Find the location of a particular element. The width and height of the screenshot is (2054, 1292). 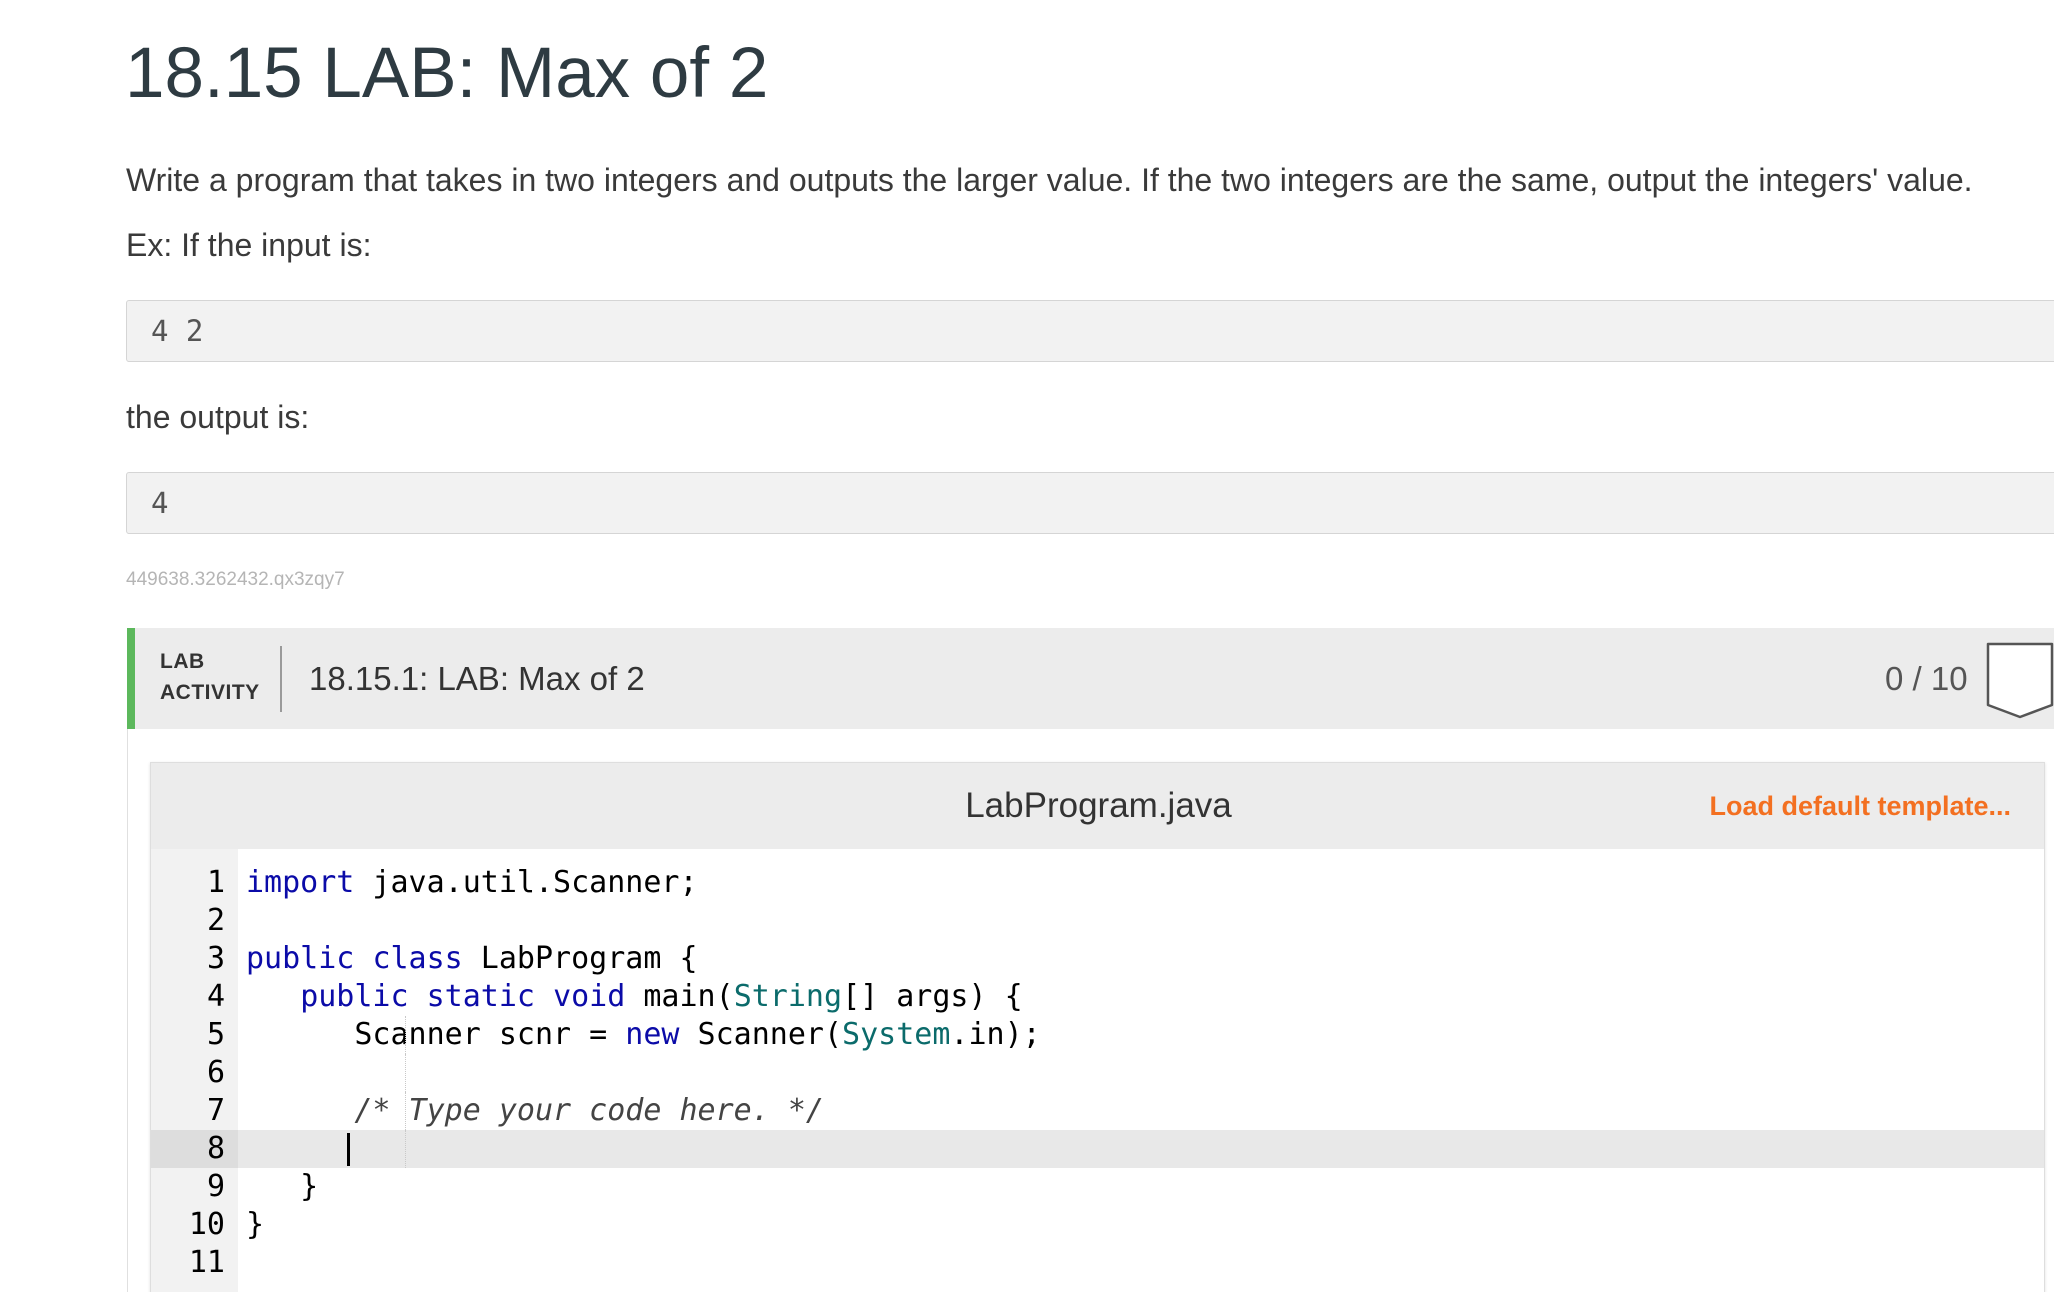

code-line: 7 /* Type your code here. */ is located at coordinates (1097, 1111).